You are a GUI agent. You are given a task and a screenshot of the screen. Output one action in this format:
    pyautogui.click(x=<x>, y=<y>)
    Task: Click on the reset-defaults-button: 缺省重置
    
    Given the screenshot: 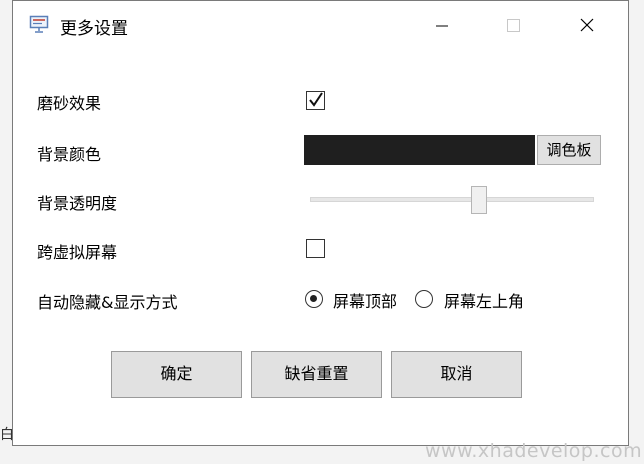 What is the action you would take?
    pyautogui.click(x=316, y=374)
    